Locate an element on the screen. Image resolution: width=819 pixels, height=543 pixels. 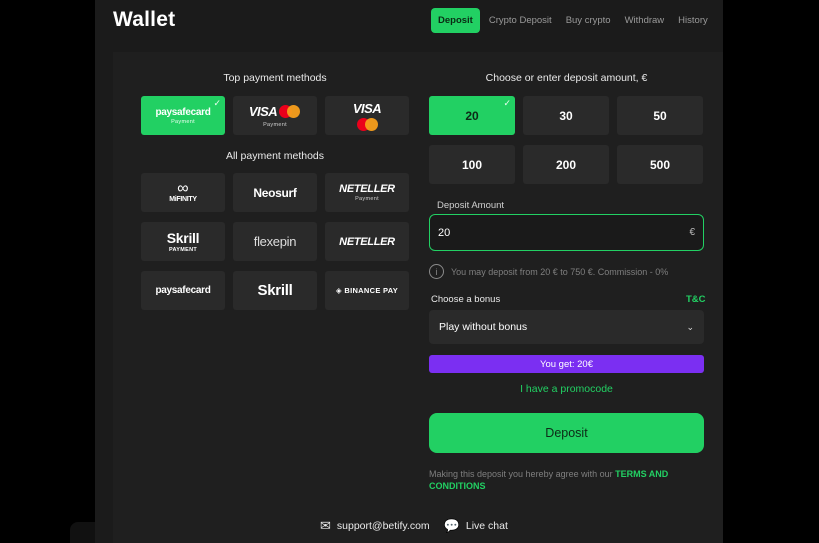
tab-deposit: Deposit is located at coordinates (455, 20).